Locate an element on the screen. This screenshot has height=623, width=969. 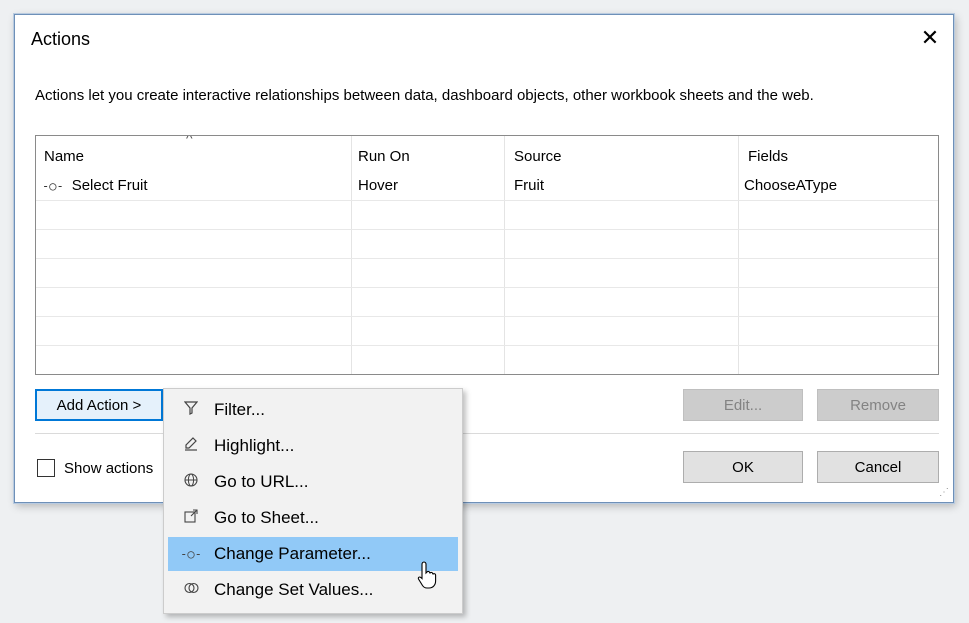
table-cell-fields: ChooseAType is located at coordinates (791, 185).